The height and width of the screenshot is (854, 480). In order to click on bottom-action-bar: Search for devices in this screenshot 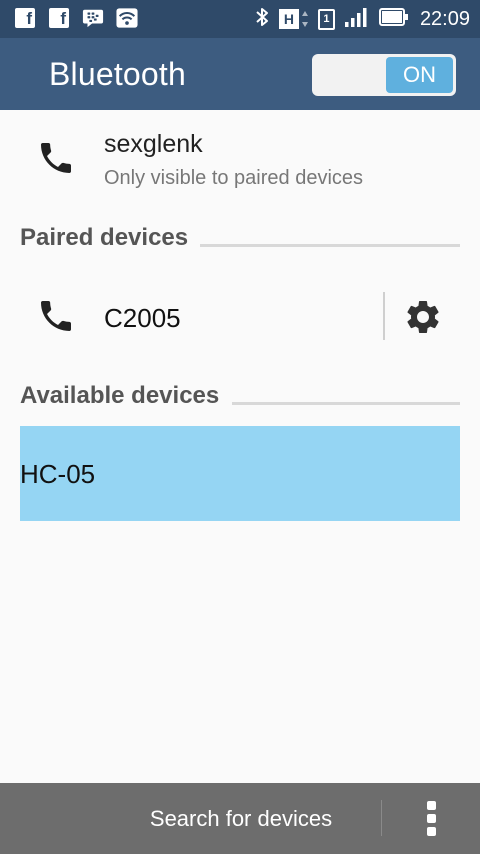, I will do `click(240, 818)`.